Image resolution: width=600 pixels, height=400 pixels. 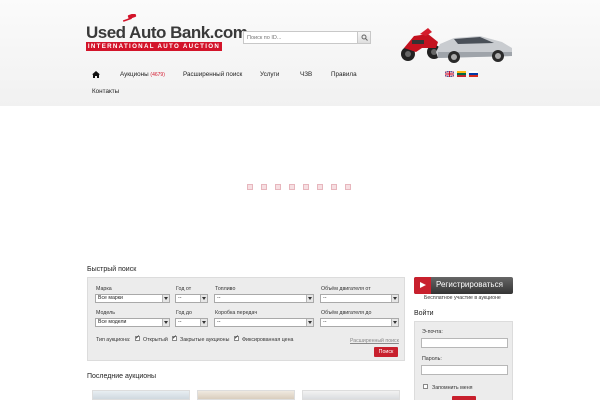 I want to click on engine-from-select: --, so click(x=359, y=298).